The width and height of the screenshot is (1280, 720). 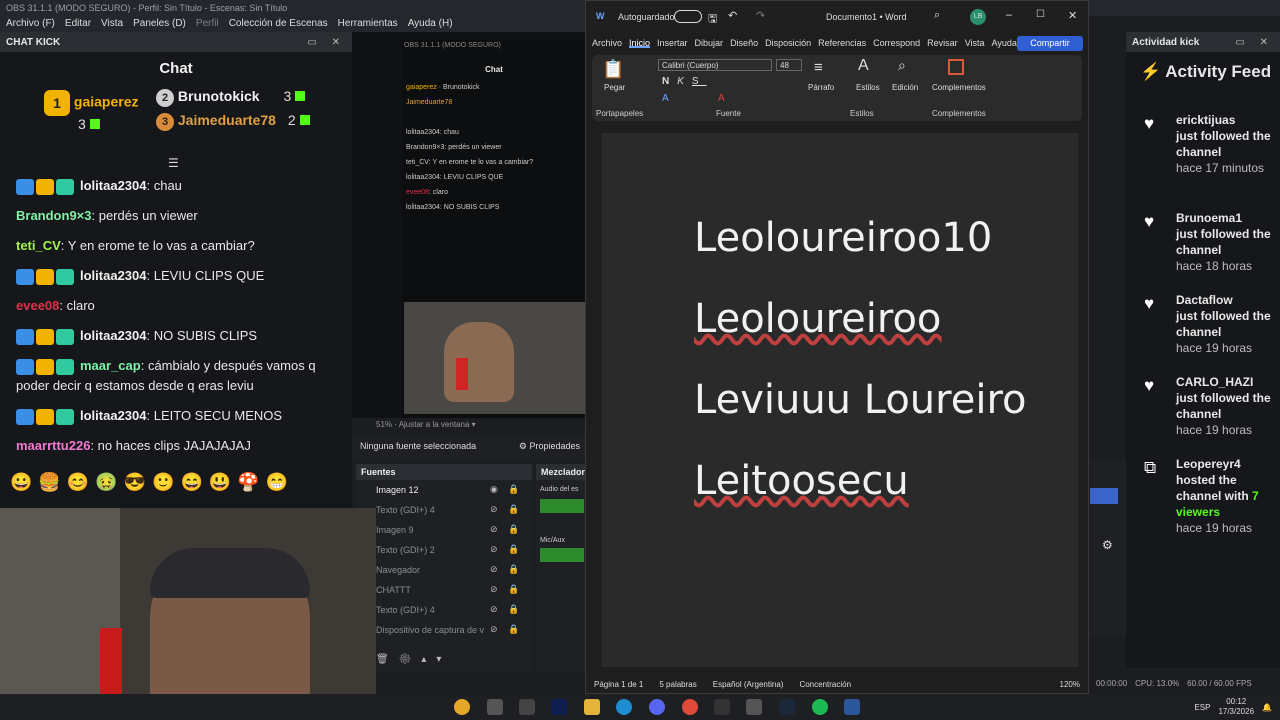 I want to click on activity-user: Dactaflow, so click(x=1226, y=300).